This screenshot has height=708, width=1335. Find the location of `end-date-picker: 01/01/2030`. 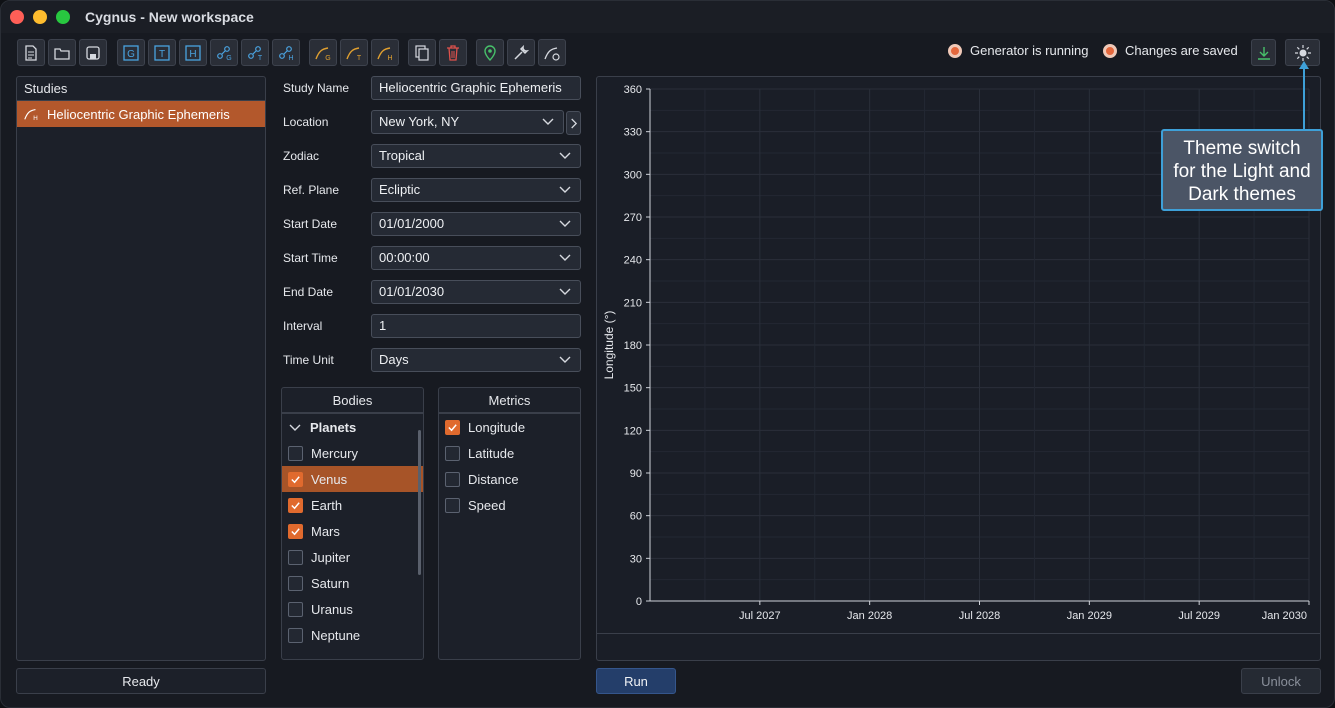

end-date-picker: 01/01/2030 is located at coordinates (476, 292).